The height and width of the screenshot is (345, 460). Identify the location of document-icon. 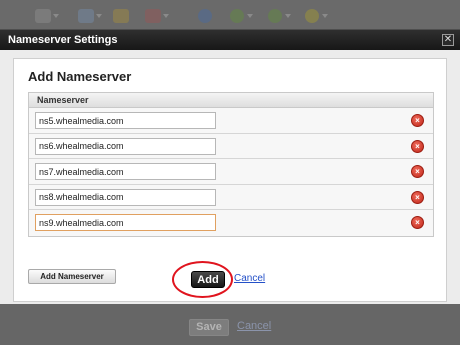
(43, 16).